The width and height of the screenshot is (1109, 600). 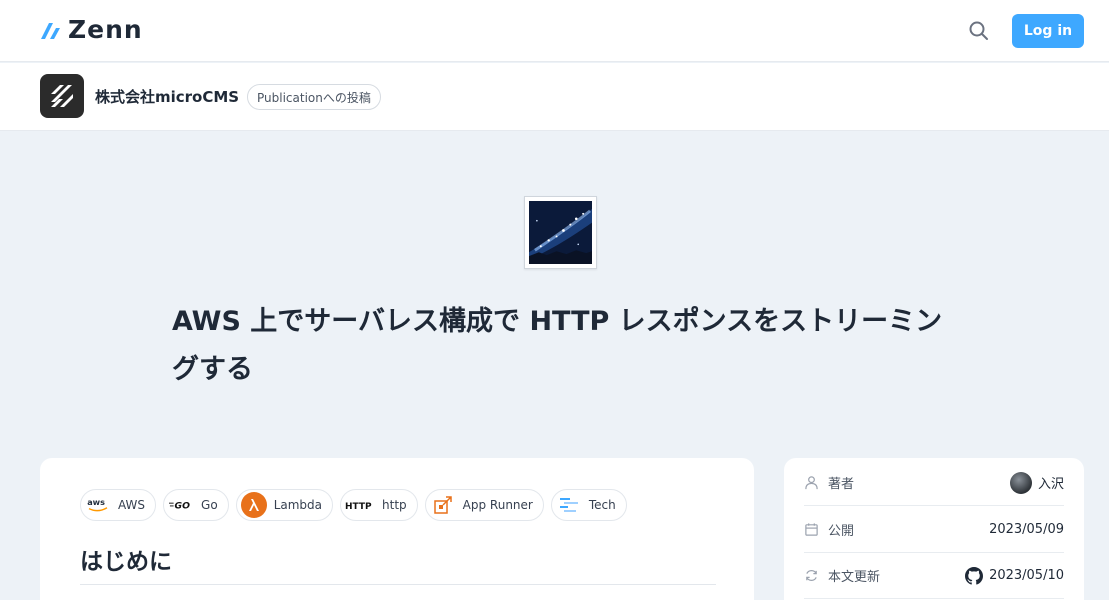 I want to click on publication-logo, so click(x=62, y=96).